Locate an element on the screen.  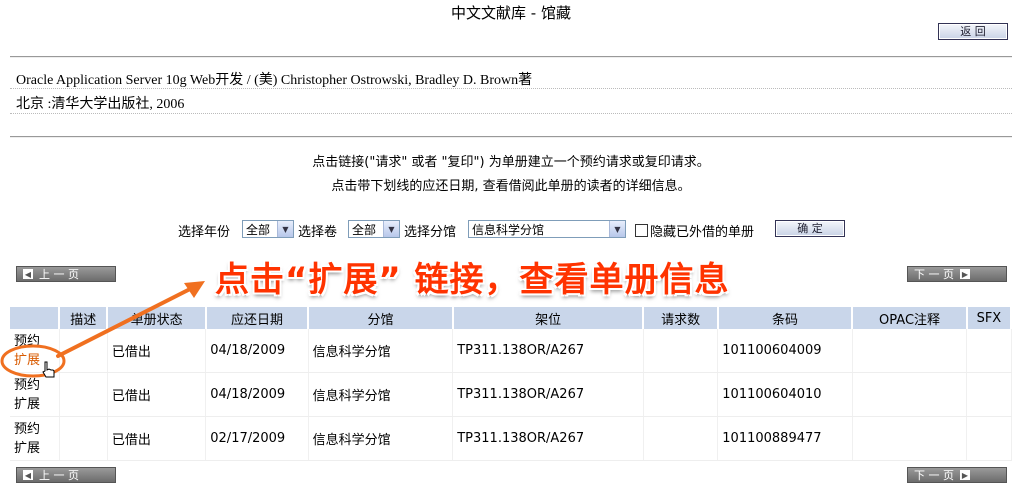
back-button: 返 回 is located at coordinates (973, 31).